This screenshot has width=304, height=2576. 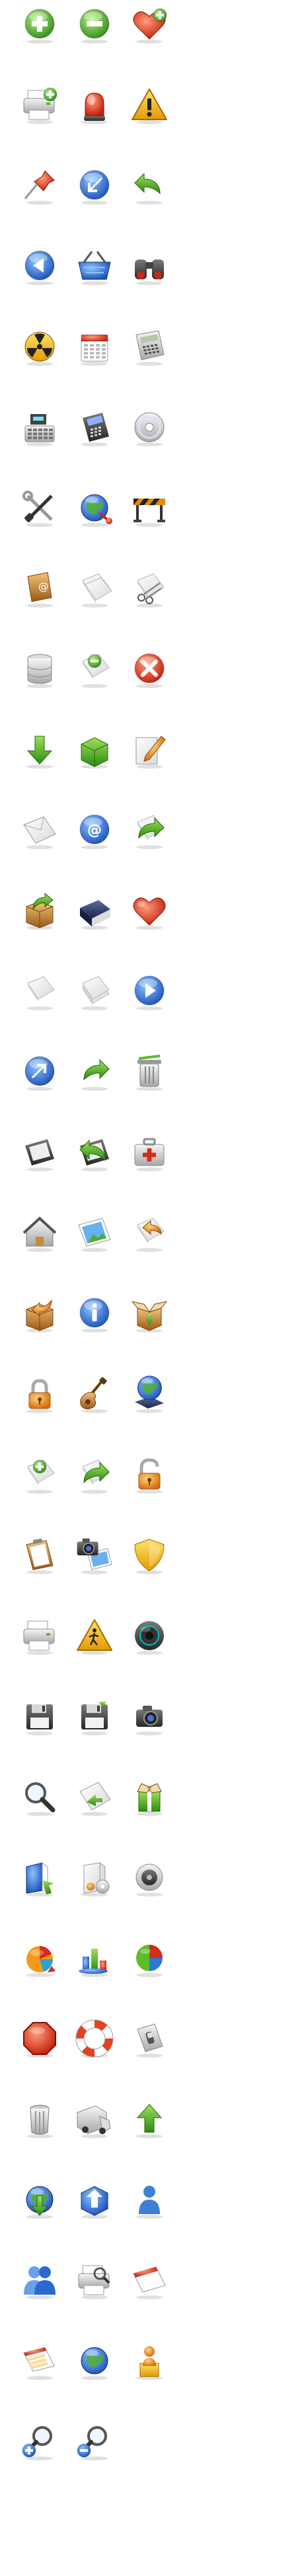 I want to click on gift-box-icon, so click(x=149, y=1797).